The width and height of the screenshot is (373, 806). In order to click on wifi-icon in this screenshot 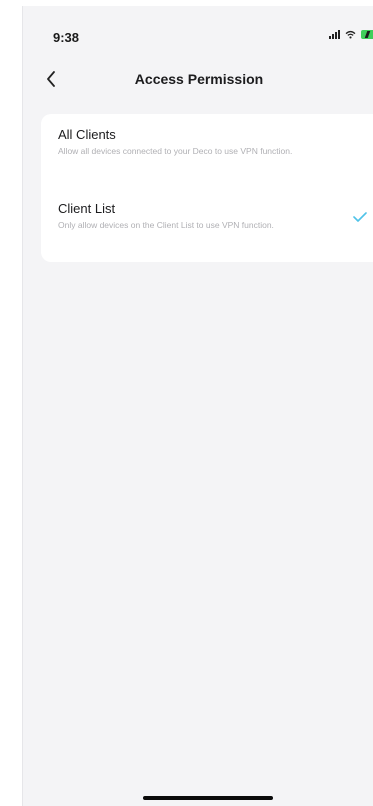, I will do `click(350, 34)`.